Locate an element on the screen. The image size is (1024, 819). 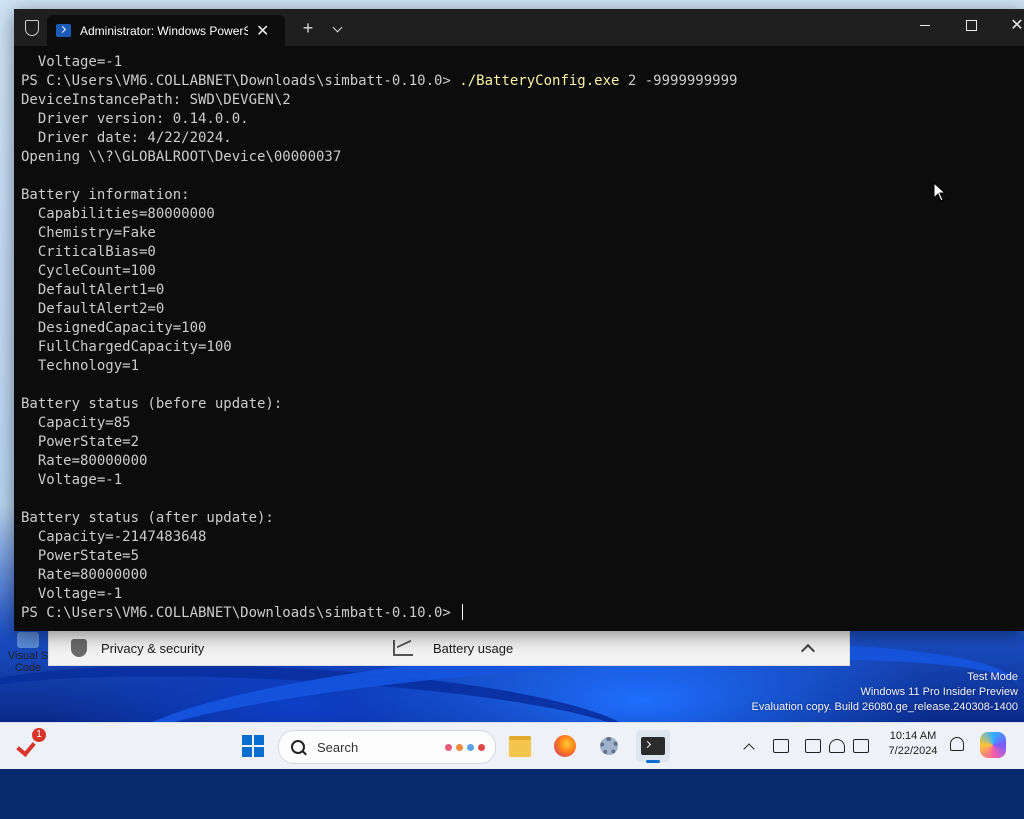
settings-item-battery-usage: Battery usage is located at coordinates (604, 648).